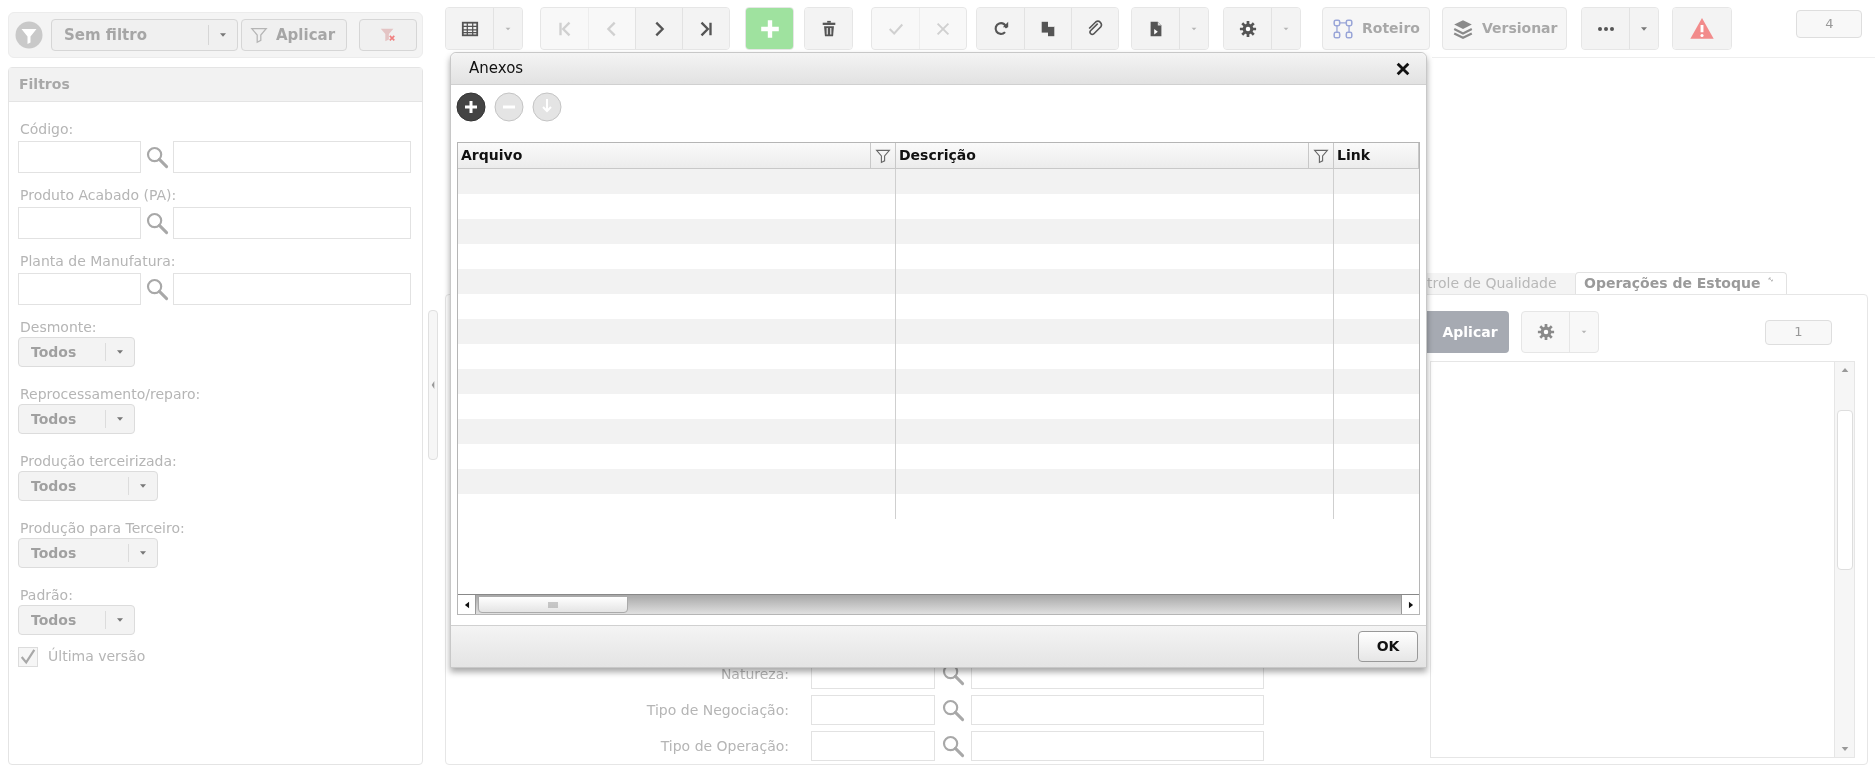  Describe the element at coordinates (46, 595) in the screenshot. I see `field-label: Padrão:` at that location.